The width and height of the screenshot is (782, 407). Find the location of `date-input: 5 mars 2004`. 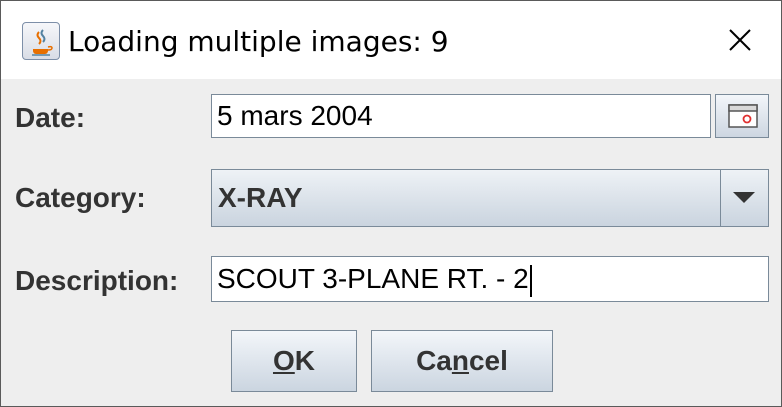

date-input: 5 mars 2004 is located at coordinates (461, 116).